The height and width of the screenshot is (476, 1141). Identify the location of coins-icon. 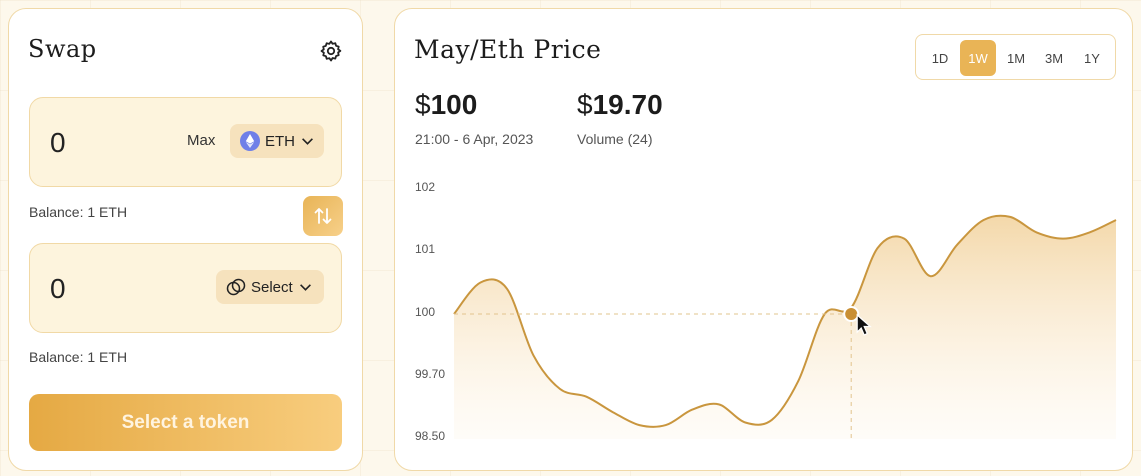
(236, 287).